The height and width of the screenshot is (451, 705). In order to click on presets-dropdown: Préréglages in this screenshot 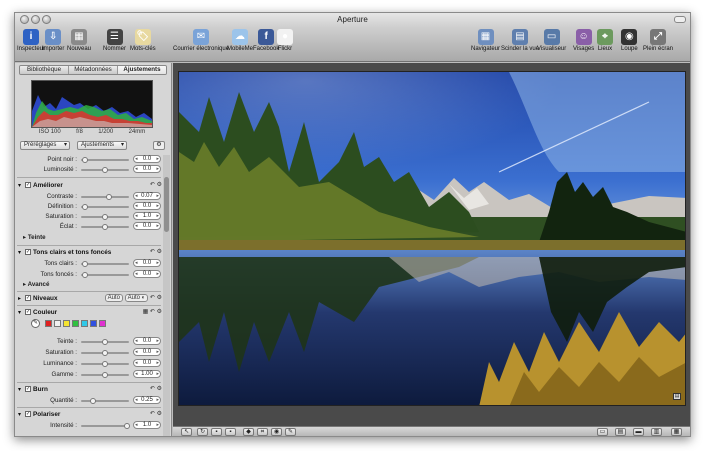, I will do `click(45, 145)`.